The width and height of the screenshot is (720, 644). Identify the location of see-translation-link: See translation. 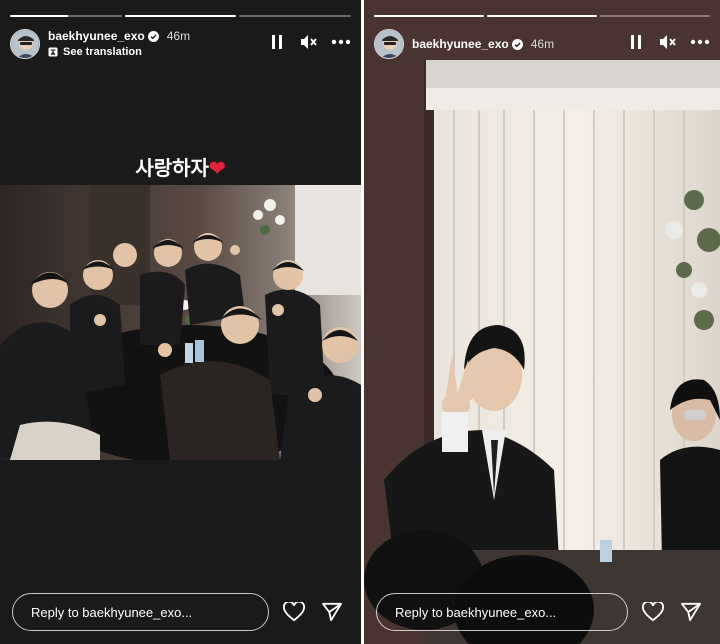
(119, 52).